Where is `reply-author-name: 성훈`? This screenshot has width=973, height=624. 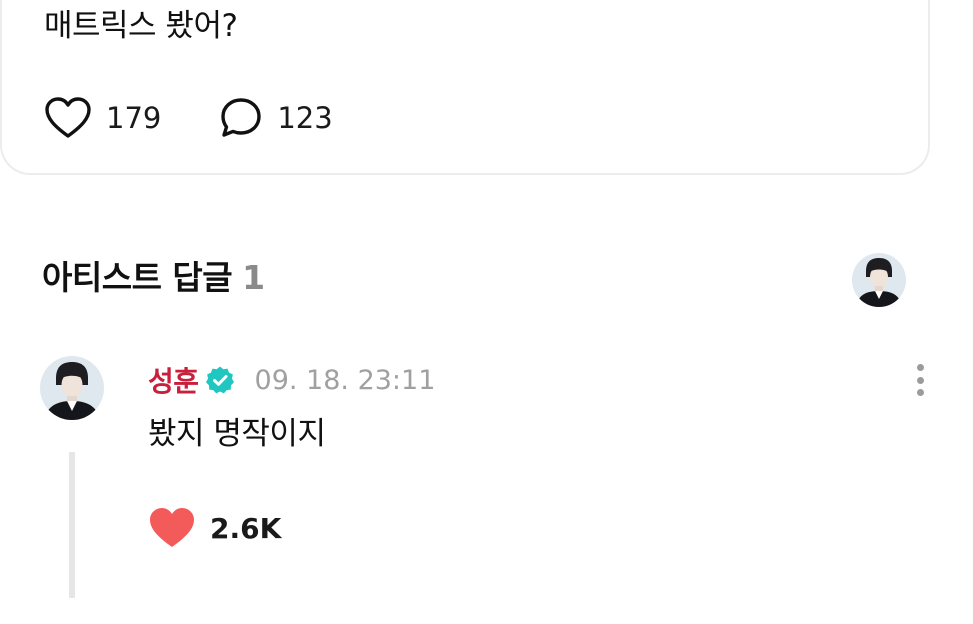
reply-author-name: 성훈 is located at coordinates (173, 380).